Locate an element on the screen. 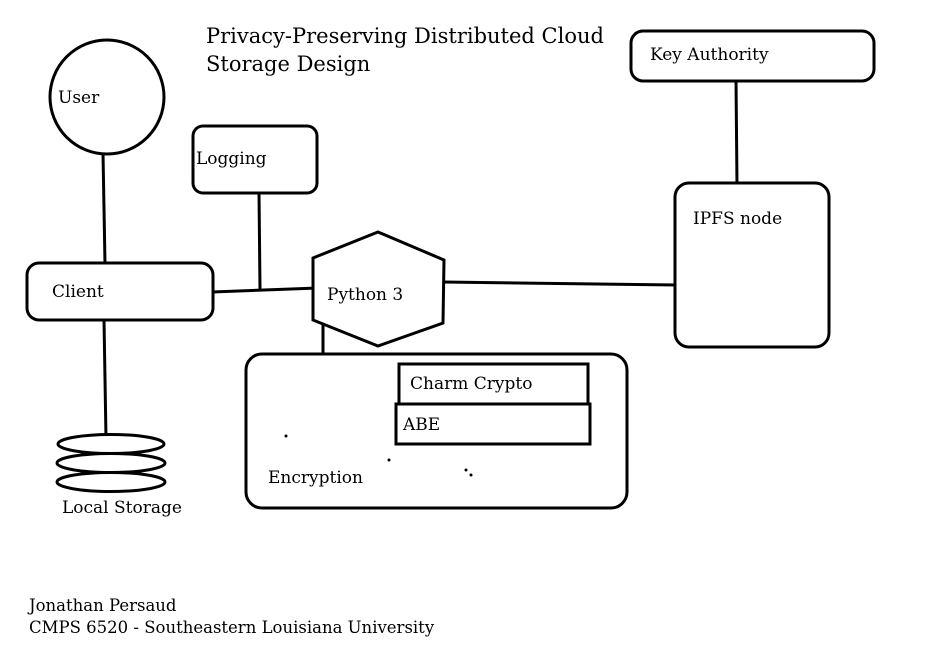 This screenshot has height=651, width=931. client-label: Client is located at coordinates (78, 292).